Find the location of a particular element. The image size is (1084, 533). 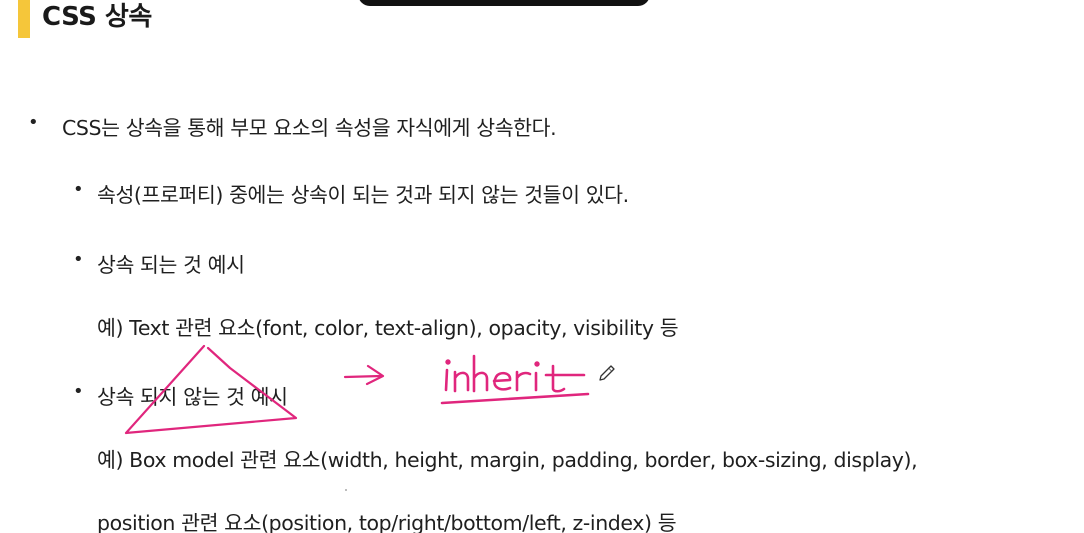

text-line-5: 상속 되지 않는 것 예시 is located at coordinates (192, 397).